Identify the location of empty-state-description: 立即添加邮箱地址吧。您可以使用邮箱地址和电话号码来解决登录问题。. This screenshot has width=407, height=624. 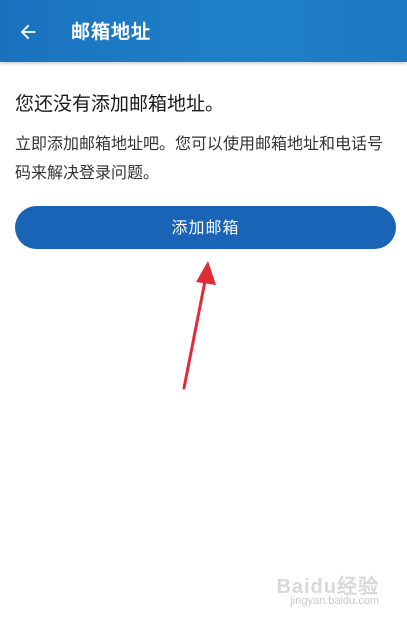
(199, 158).